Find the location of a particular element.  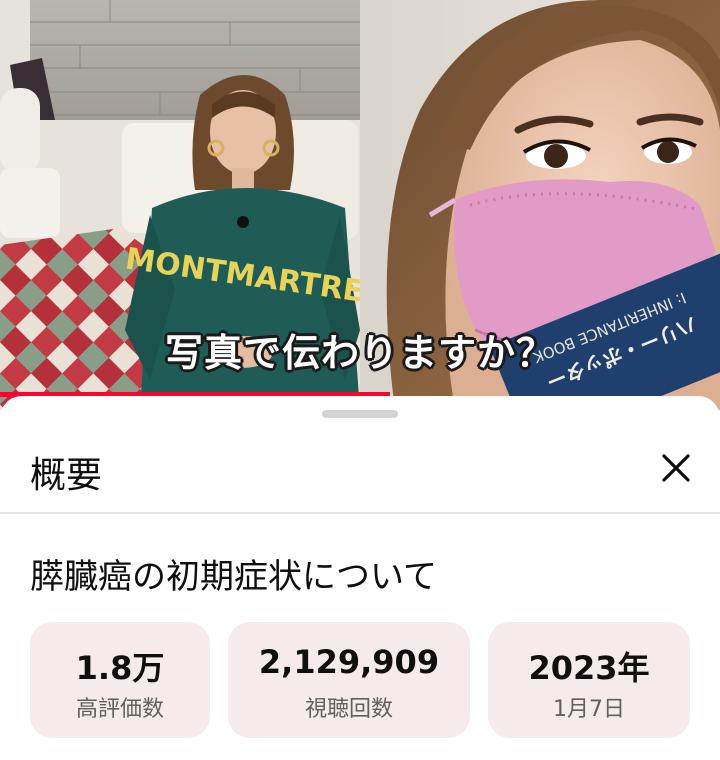

upload-date-stat: 2023年 1月7日 is located at coordinates (589, 680).